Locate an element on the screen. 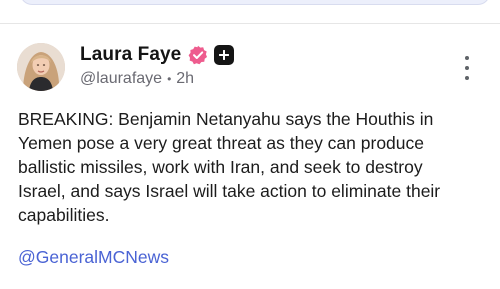  author-name: Laura Faye is located at coordinates (130, 55).